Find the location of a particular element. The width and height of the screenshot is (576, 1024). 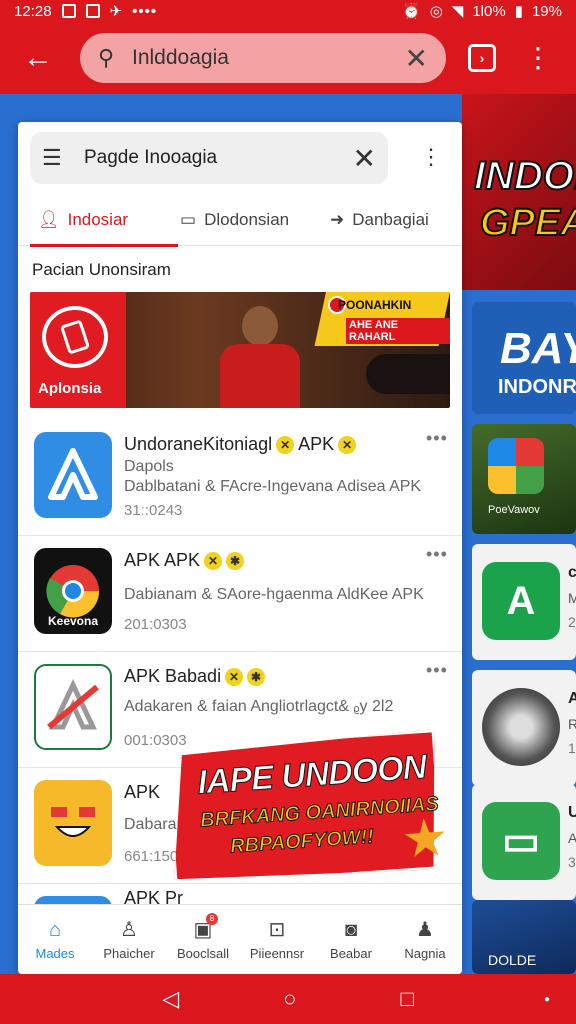

inner-more-icon: ⋮ is located at coordinates (431, 157).